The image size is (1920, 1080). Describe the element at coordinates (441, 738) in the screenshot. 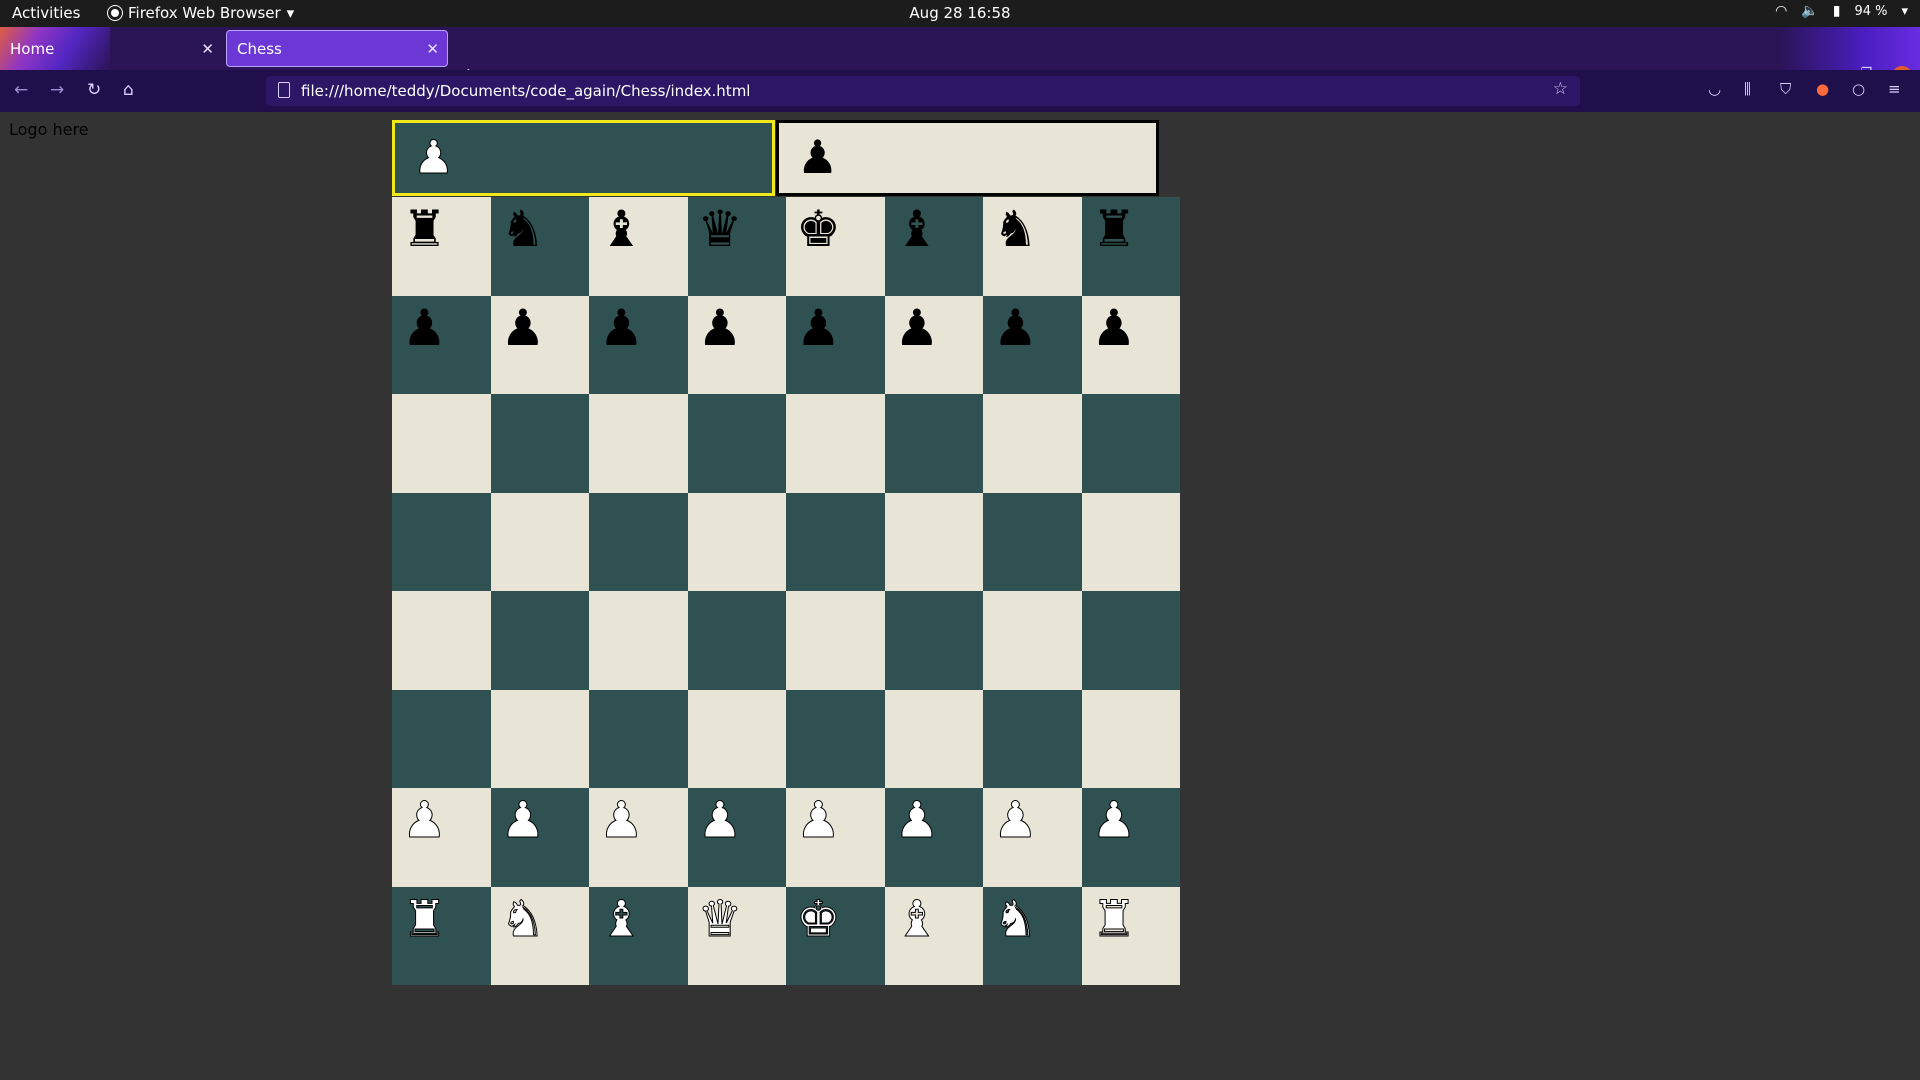

I see `square-a3` at that location.